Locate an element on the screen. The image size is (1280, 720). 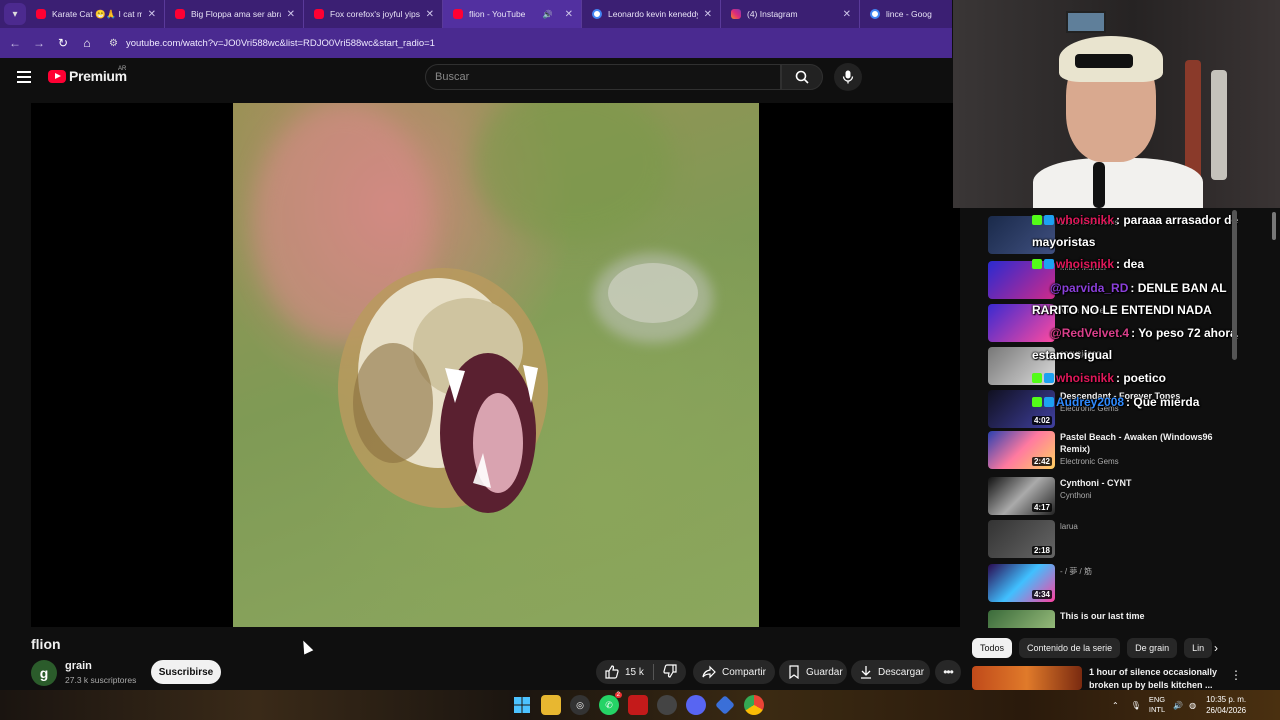
windows-start-icon is located at coordinates (522, 705).